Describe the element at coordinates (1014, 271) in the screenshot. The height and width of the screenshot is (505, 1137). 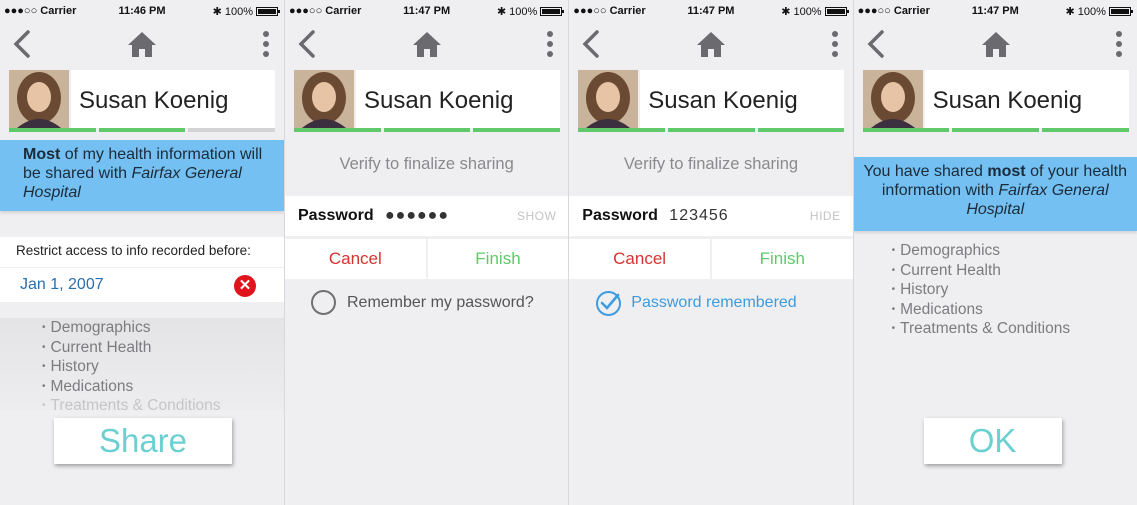
I see `list-item: Current Health` at that location.